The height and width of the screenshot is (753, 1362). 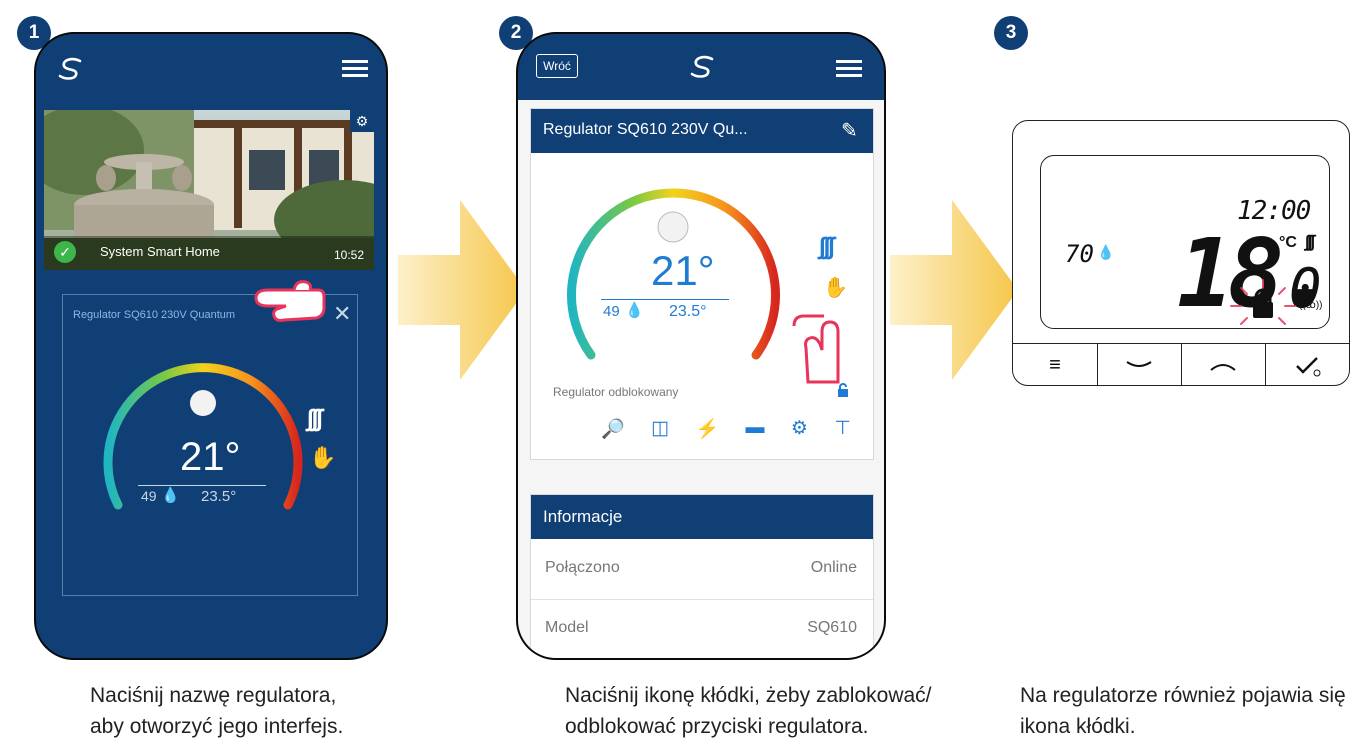 I want to click on chevron-down-icon, so click(x=1139, y=364).